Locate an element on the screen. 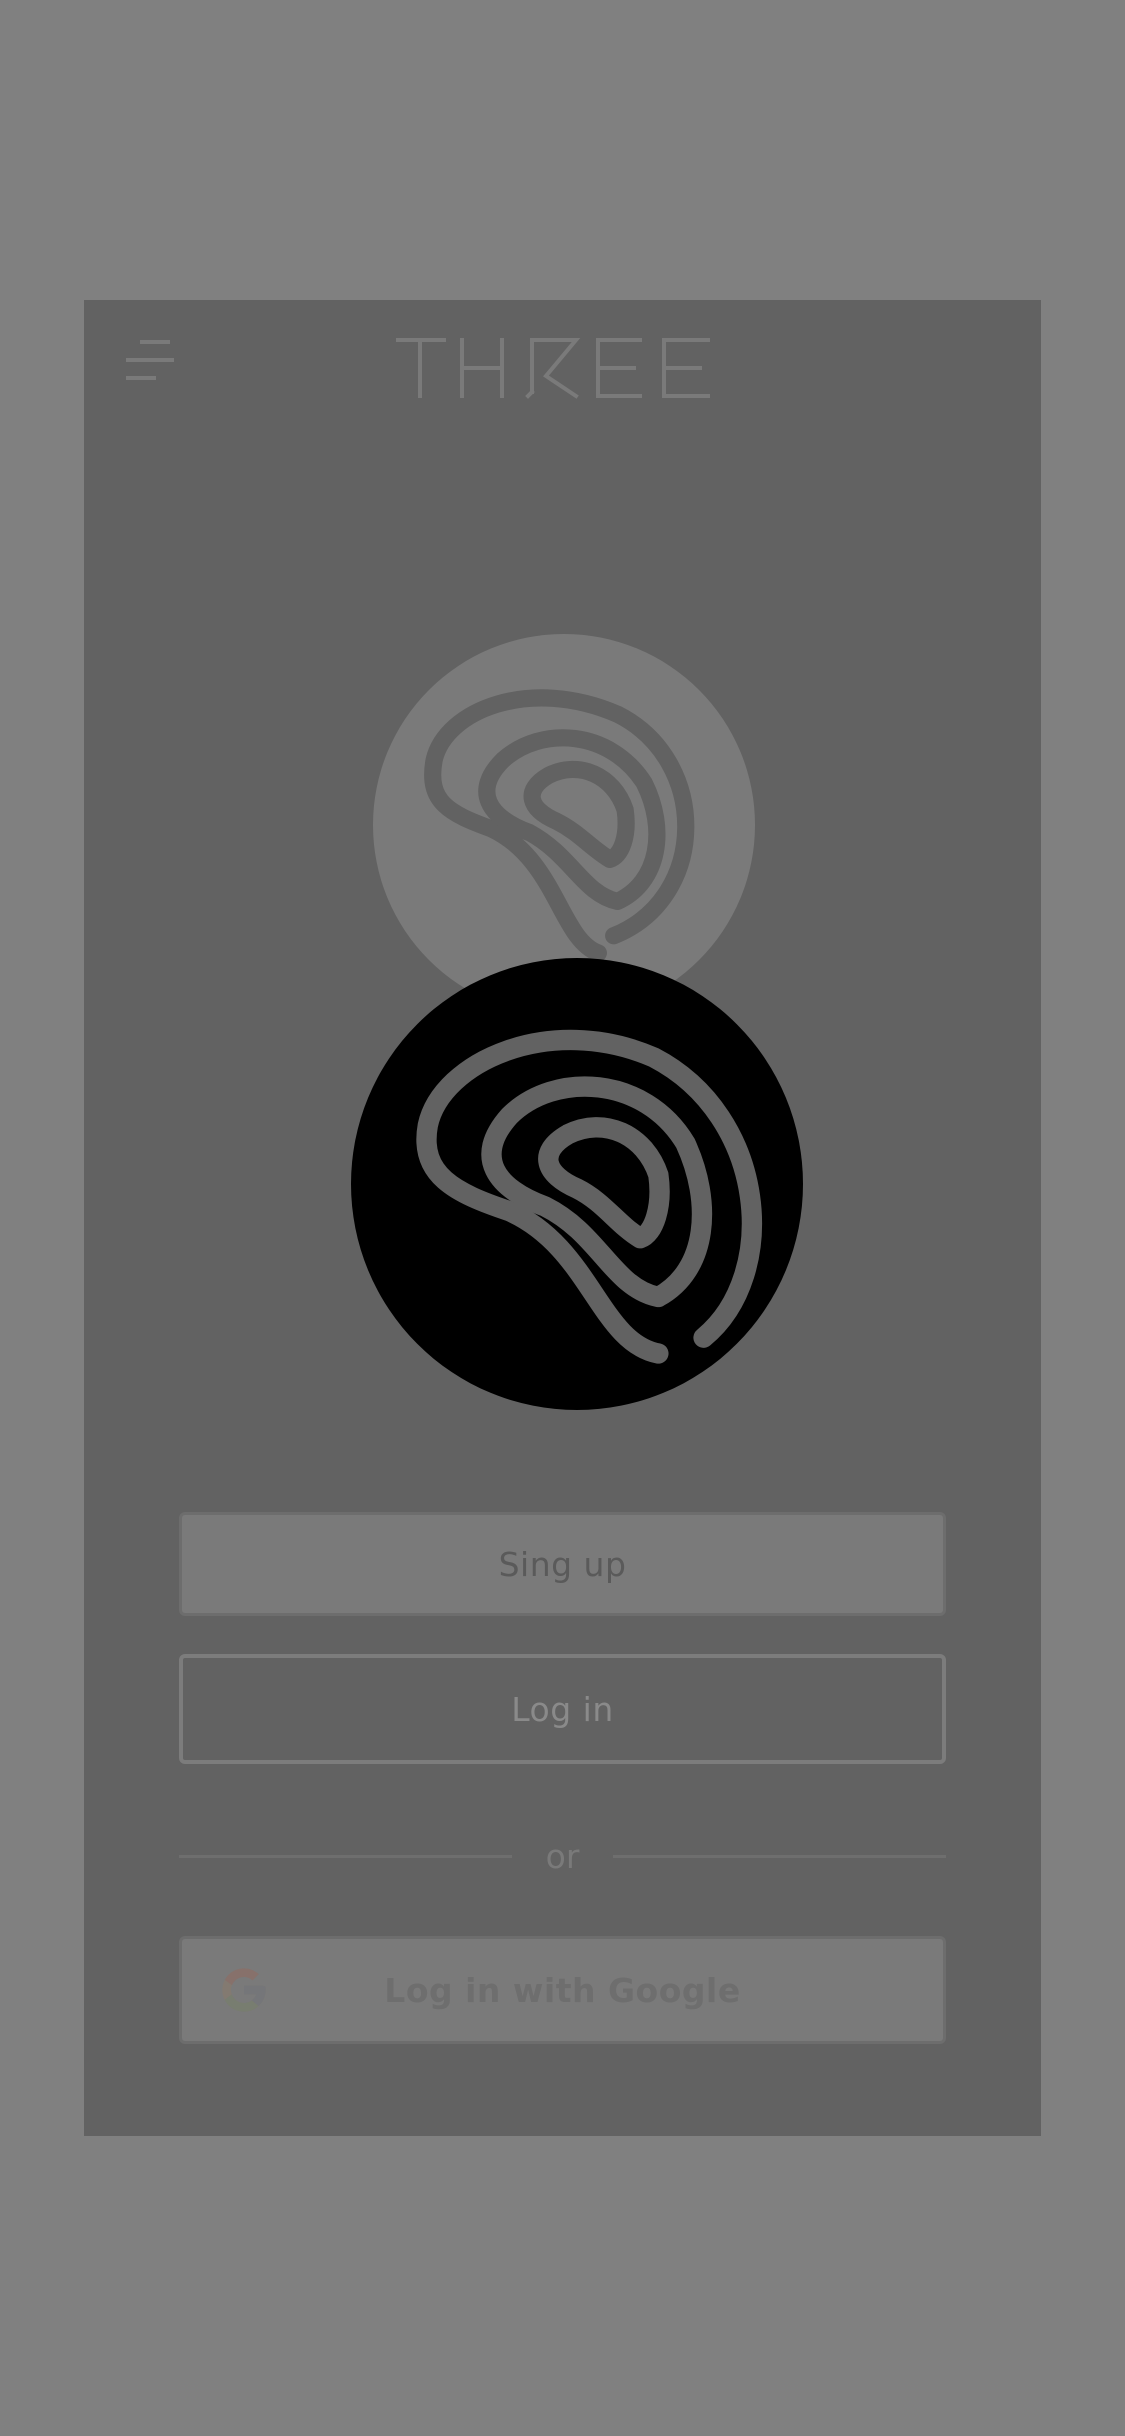  divider-line-left is located at coordinates (345, 1856).